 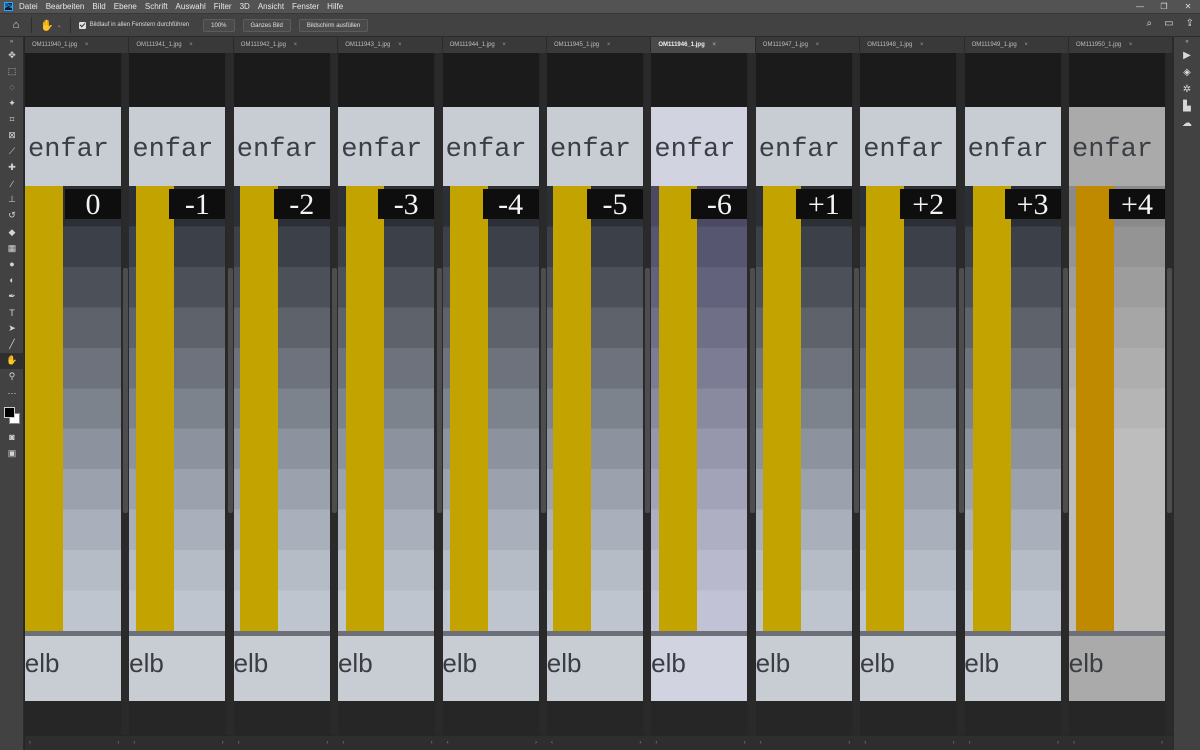 What do you see at coordinates (82, 25) in the screenshot?
I see `scroll-all-checkbox` at bounding box center [82, 25].